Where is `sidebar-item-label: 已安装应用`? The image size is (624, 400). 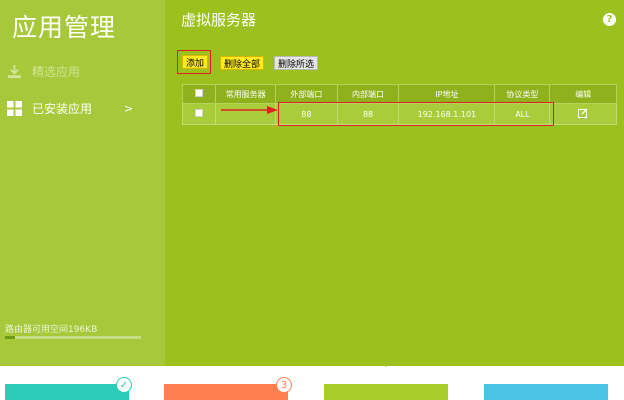
sidebar-item-label: 已安装应用 is located at coordinates (62, 108).